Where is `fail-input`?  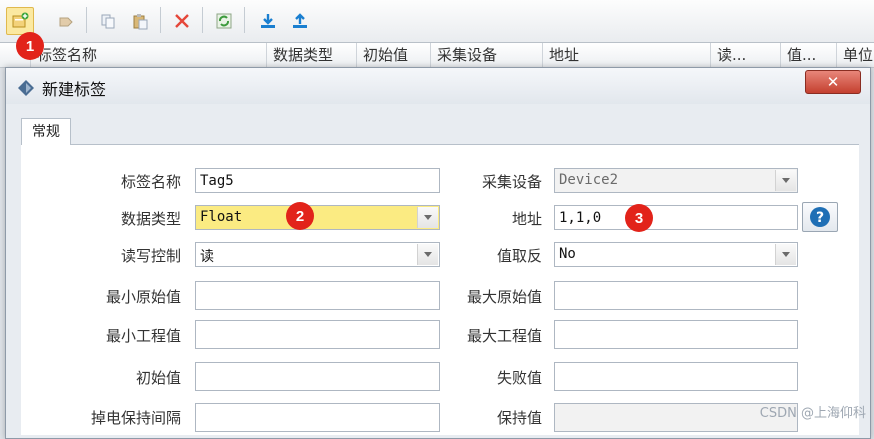
fail-input is located at coordinates (676, 376).